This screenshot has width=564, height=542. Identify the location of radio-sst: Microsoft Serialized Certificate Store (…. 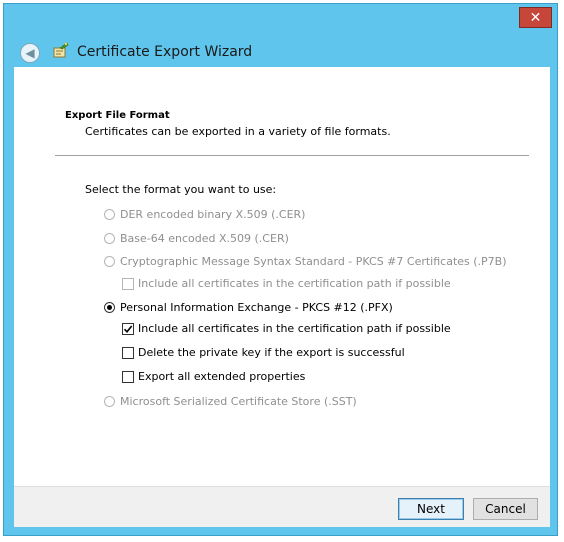
(230, 401).